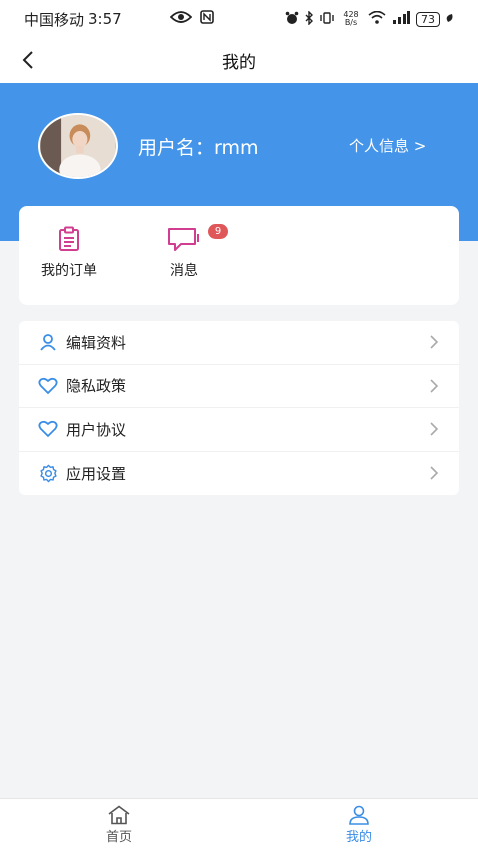 The height and width of the screenshot is (850, 478). What do you see at coordinates (327, 19) in the screenshot?
I see `vibrate-icon` at bounding box center [327, 19].